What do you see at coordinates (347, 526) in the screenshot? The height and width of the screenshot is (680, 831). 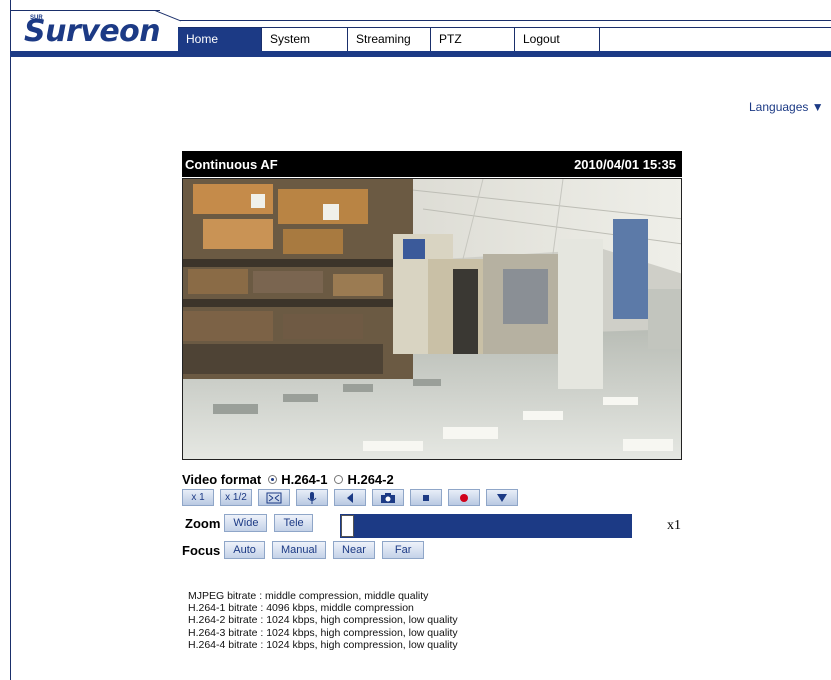 I see `zoom-slider-thumb` at bounding box center [347, 526].